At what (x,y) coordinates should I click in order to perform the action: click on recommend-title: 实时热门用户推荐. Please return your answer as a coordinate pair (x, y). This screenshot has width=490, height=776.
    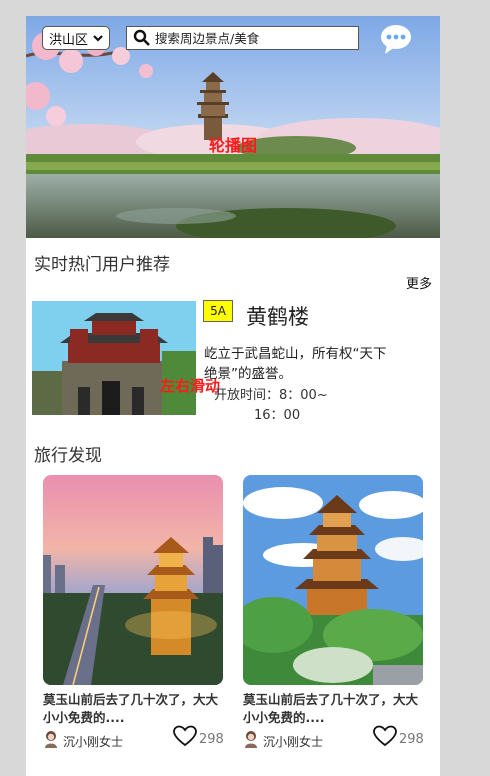
    Looking at the image, I should click on (102, 265).